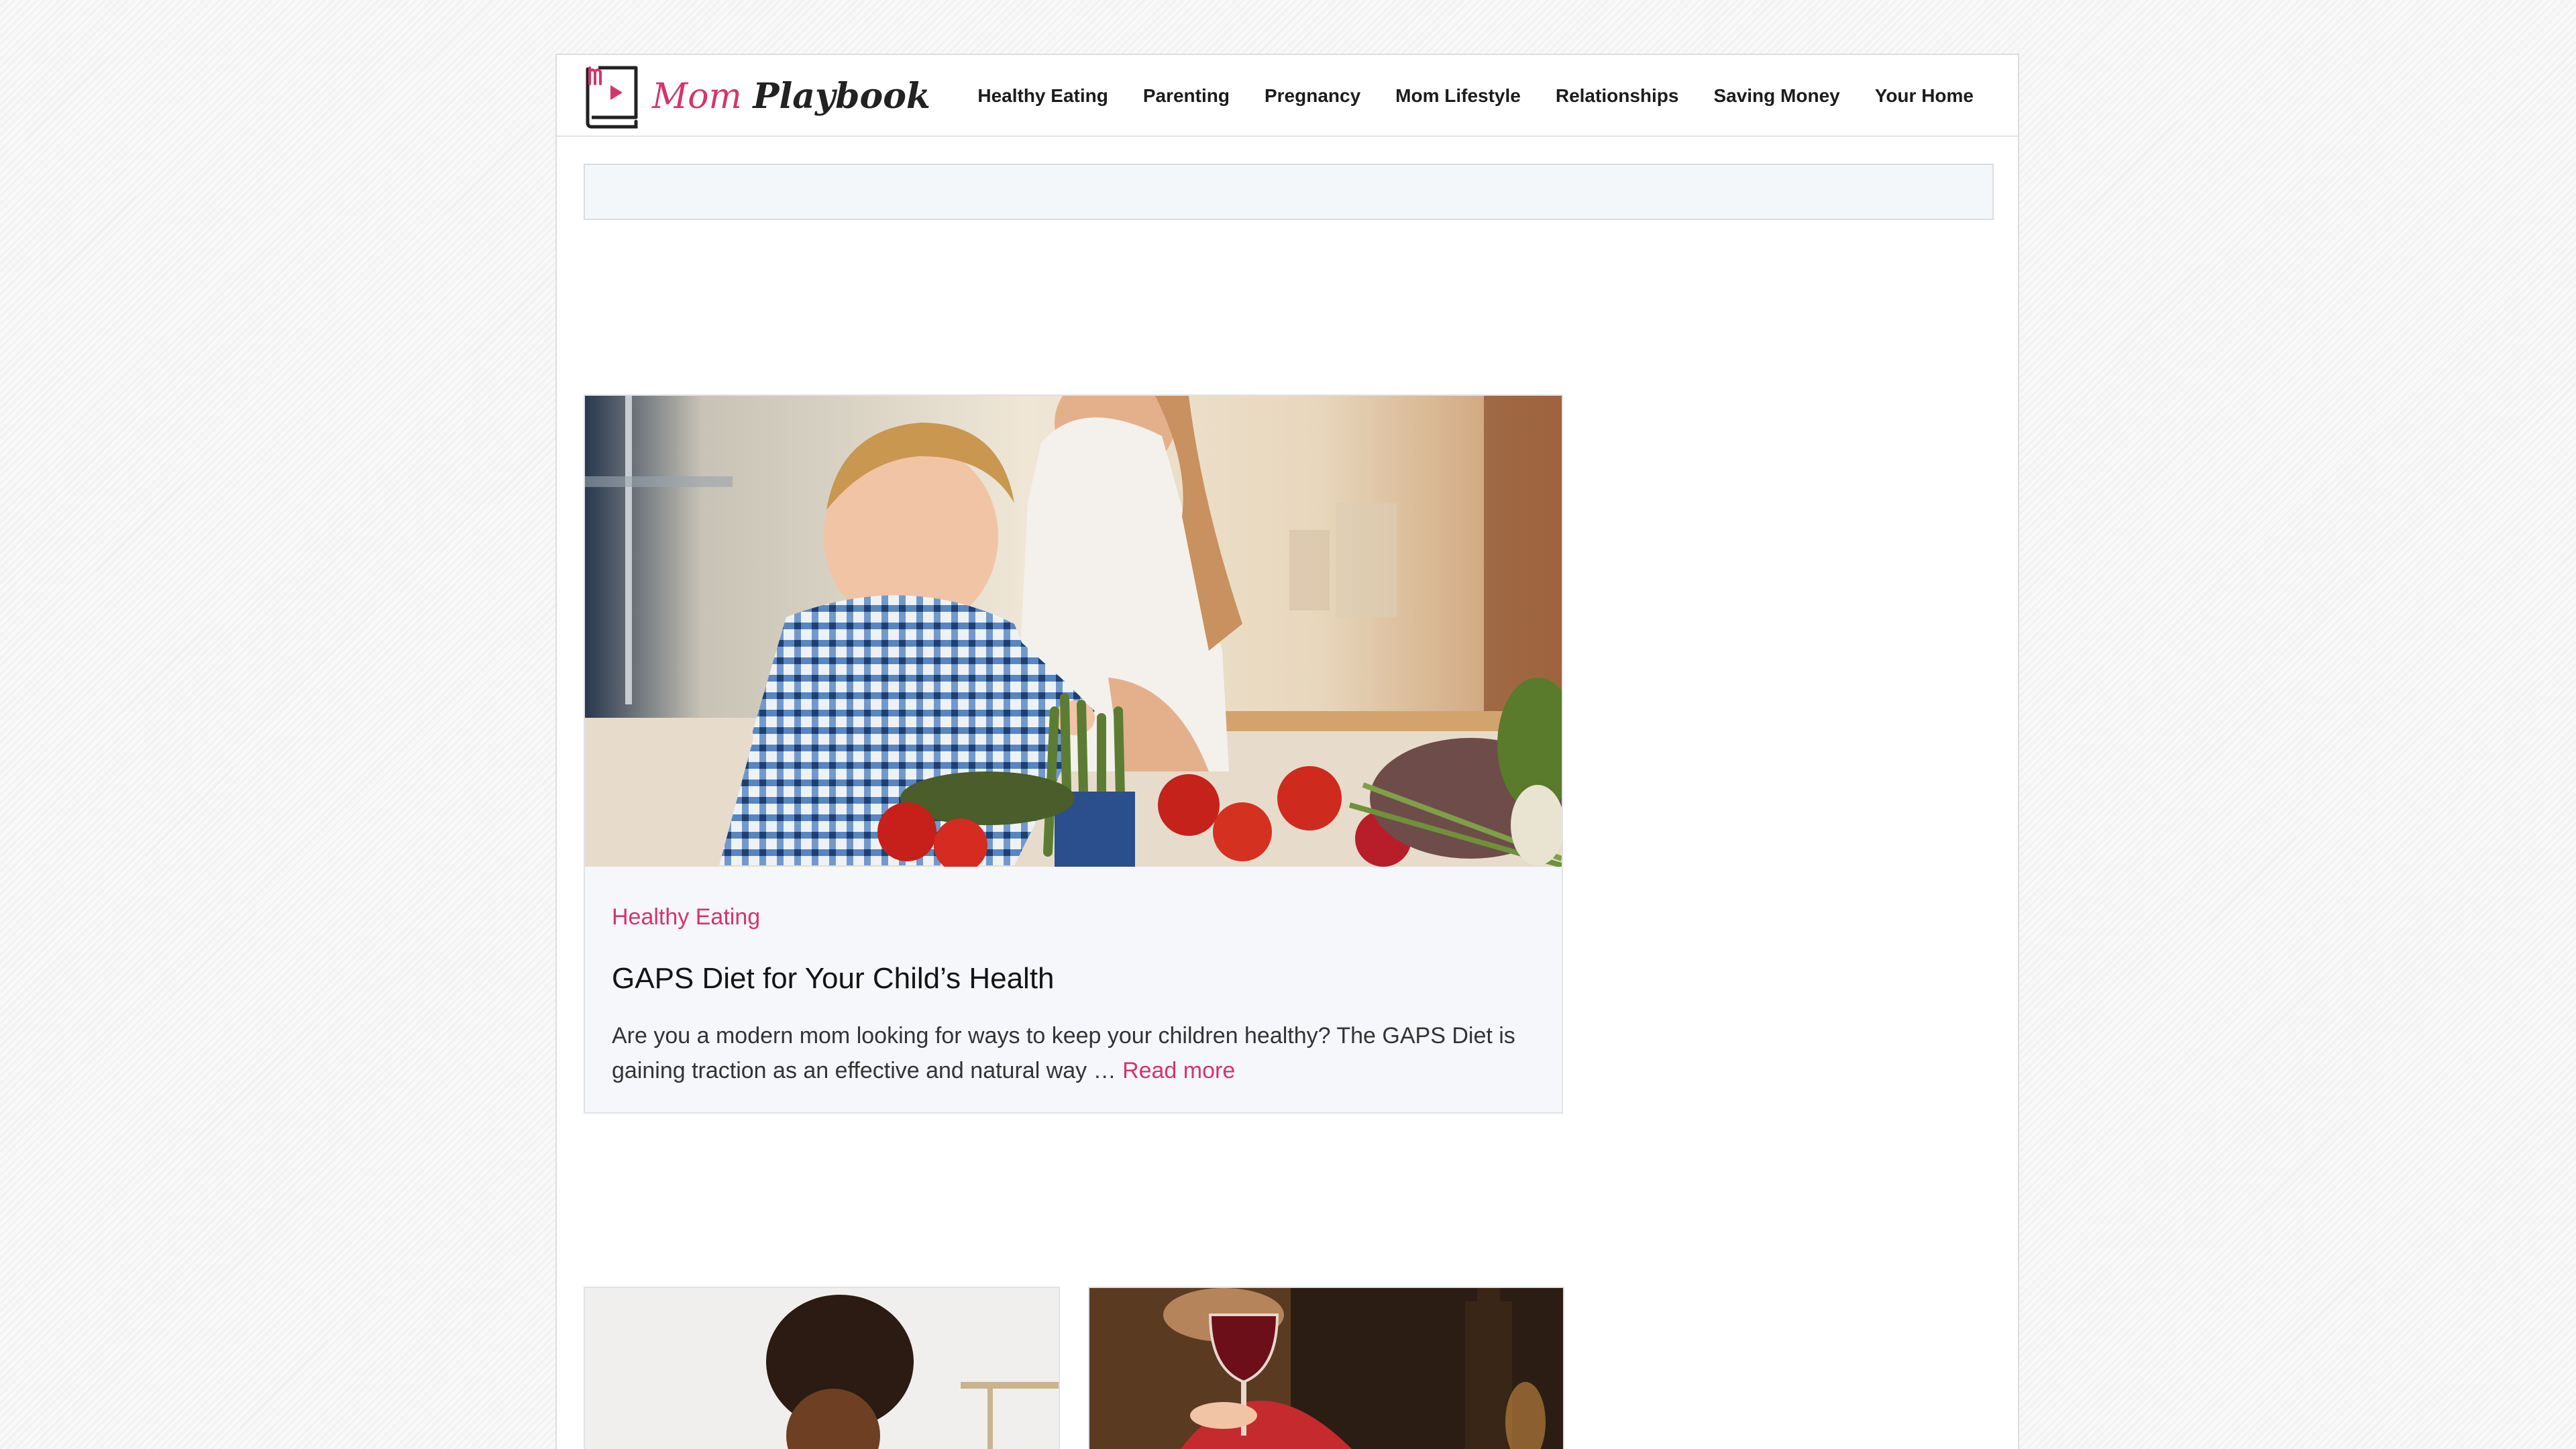 The width and height of the screenshot is (2576, 1449). Describe the element at coordinates (1178, 1070) in the screenshot. I see `read-more-link: Read more` at that location.